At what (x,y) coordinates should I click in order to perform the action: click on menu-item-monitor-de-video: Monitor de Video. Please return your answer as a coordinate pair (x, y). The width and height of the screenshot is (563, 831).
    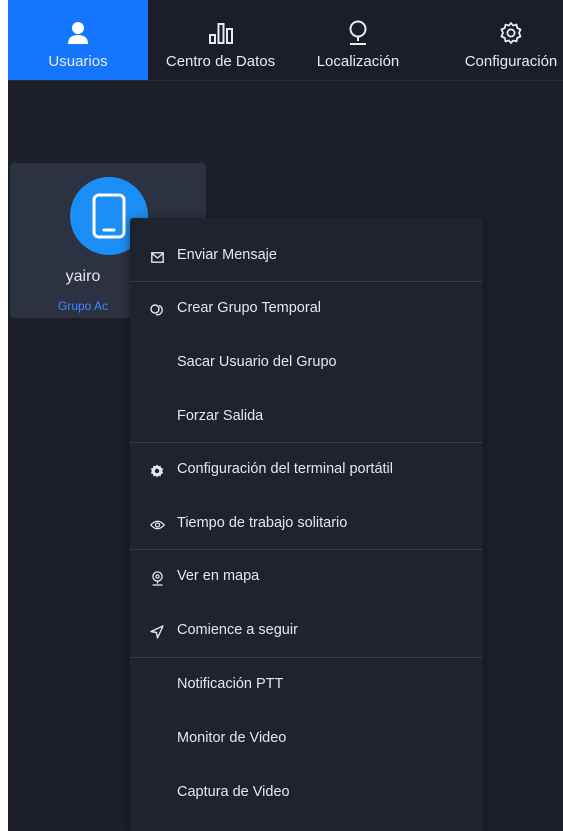
    Looking at the image, I should click on (306, 740).